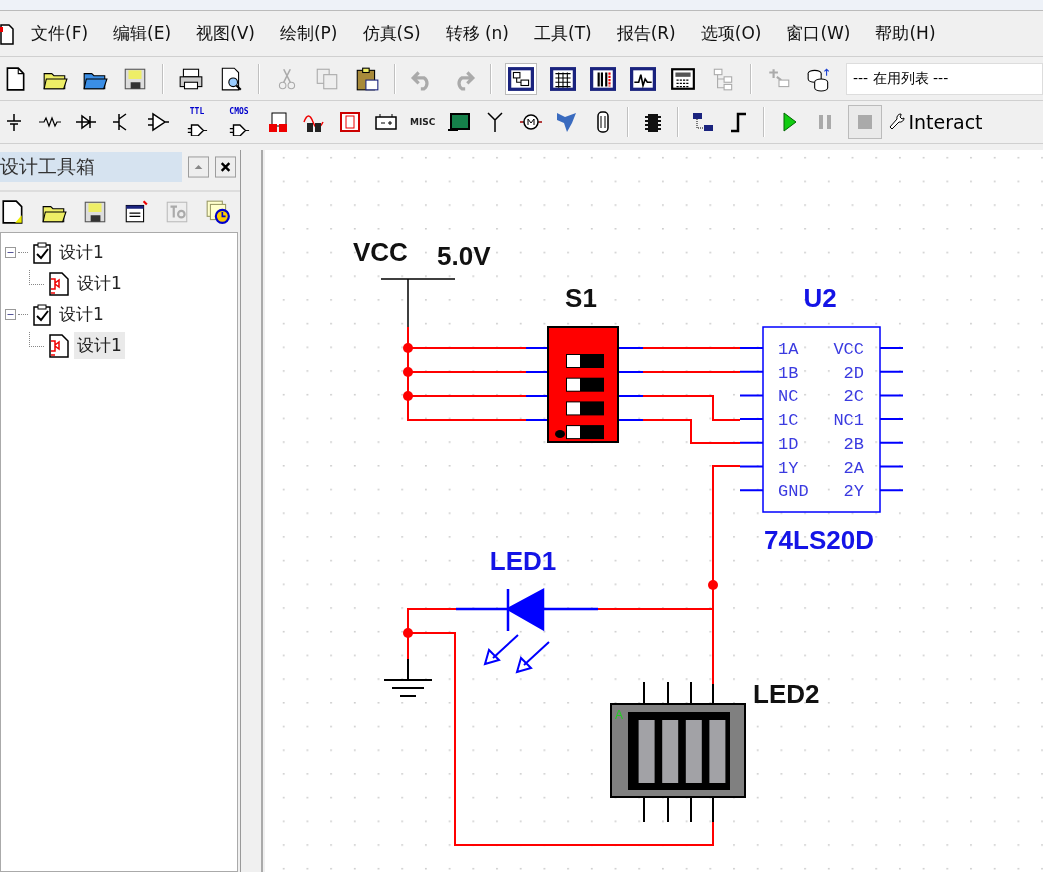 This screenshot has width=1043, height=872. I want to click on pin-label: VCC, so click(848, 349).